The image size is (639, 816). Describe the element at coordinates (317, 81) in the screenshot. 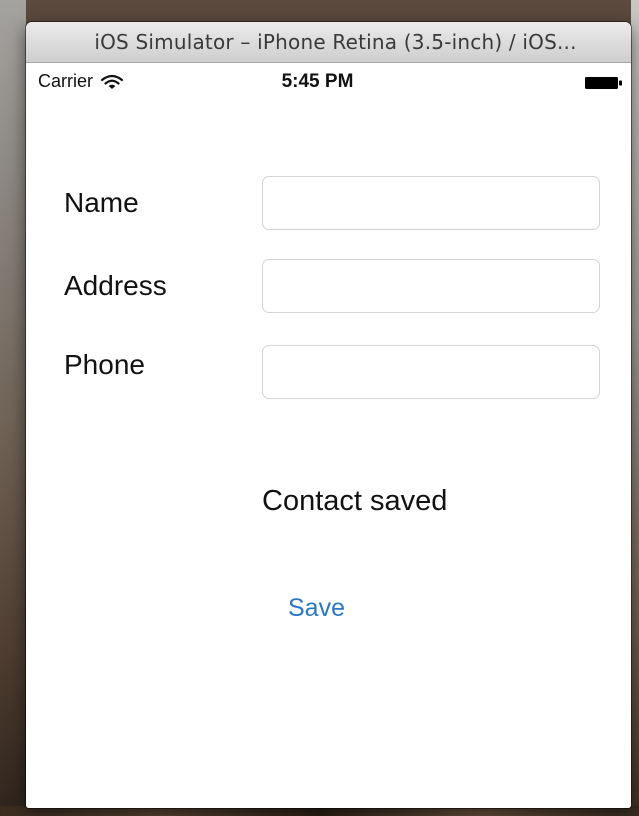

I see `status-time: 5:45 PM` at that location.